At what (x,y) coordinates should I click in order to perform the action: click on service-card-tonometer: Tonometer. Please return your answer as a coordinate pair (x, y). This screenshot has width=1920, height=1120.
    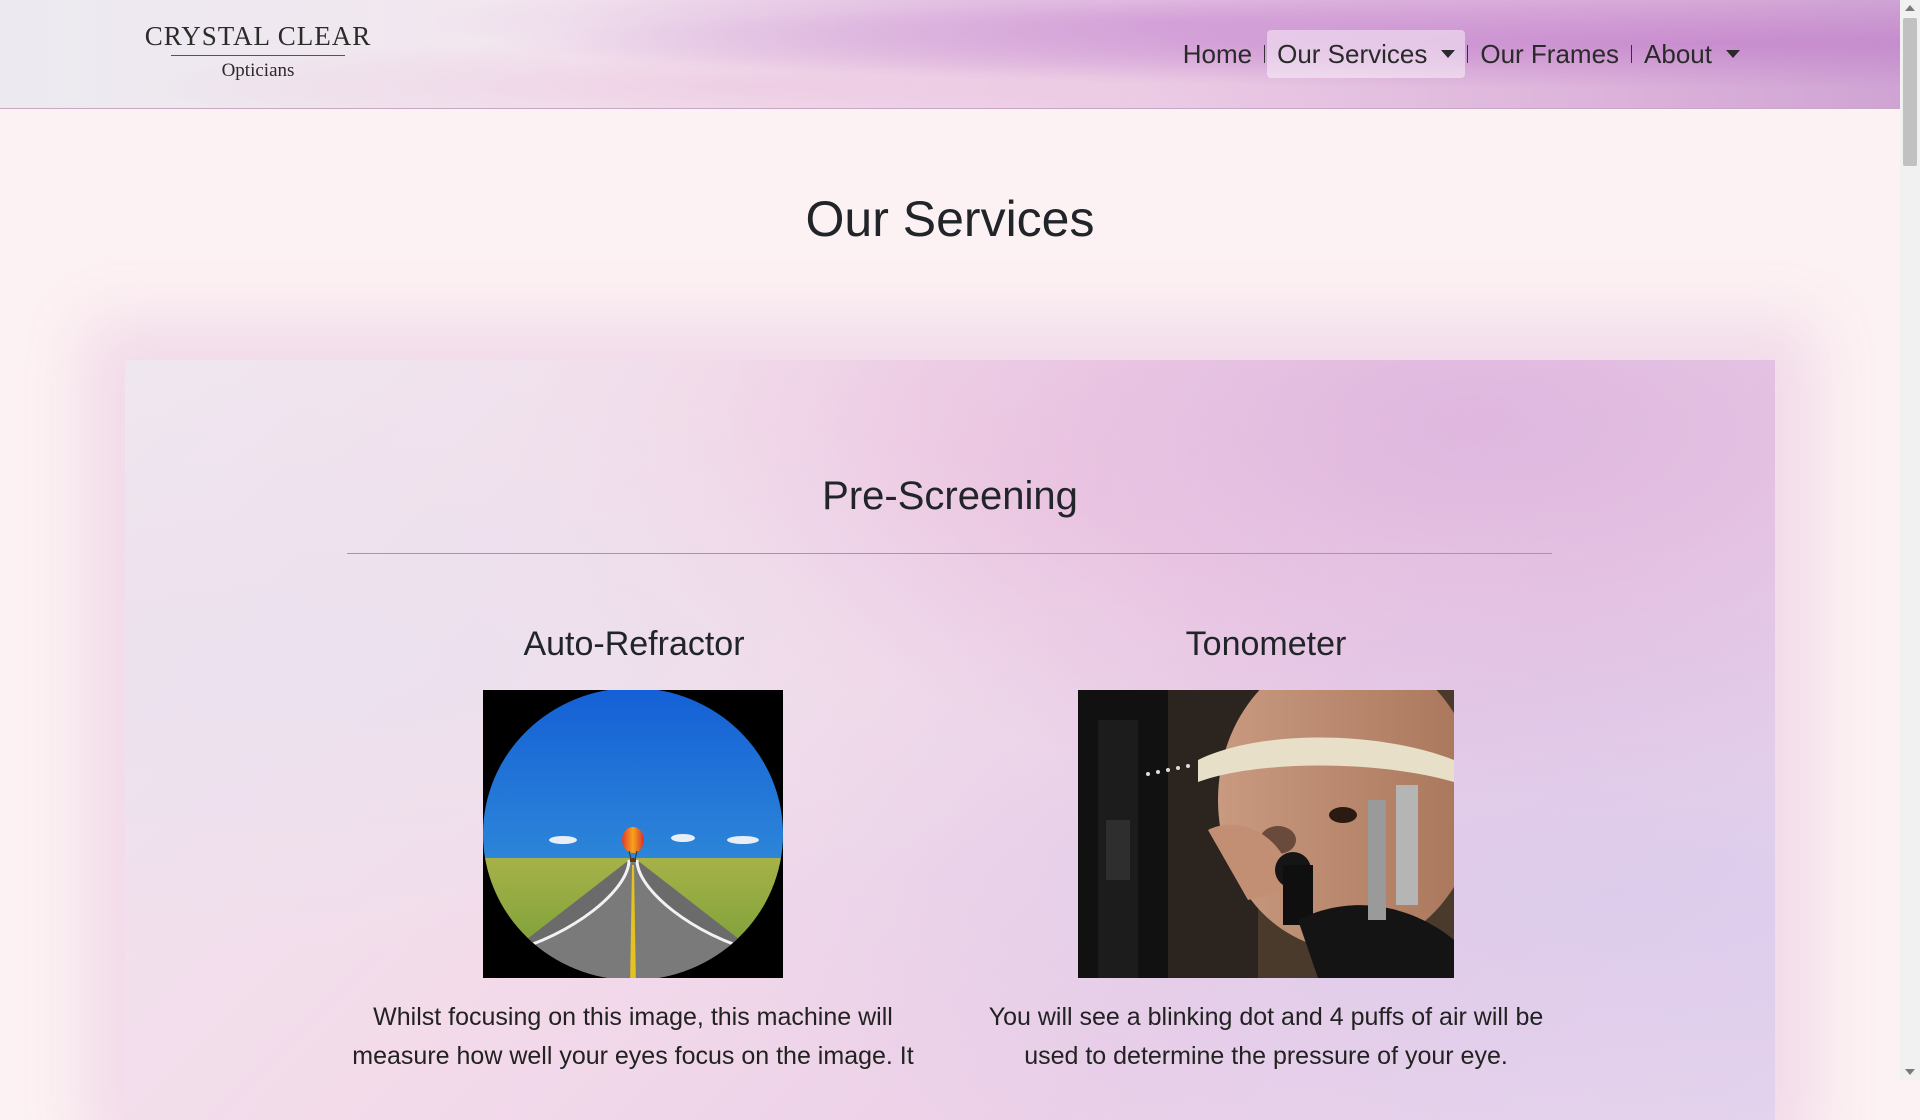
    Looking at the image, I should click on (1266, 644).